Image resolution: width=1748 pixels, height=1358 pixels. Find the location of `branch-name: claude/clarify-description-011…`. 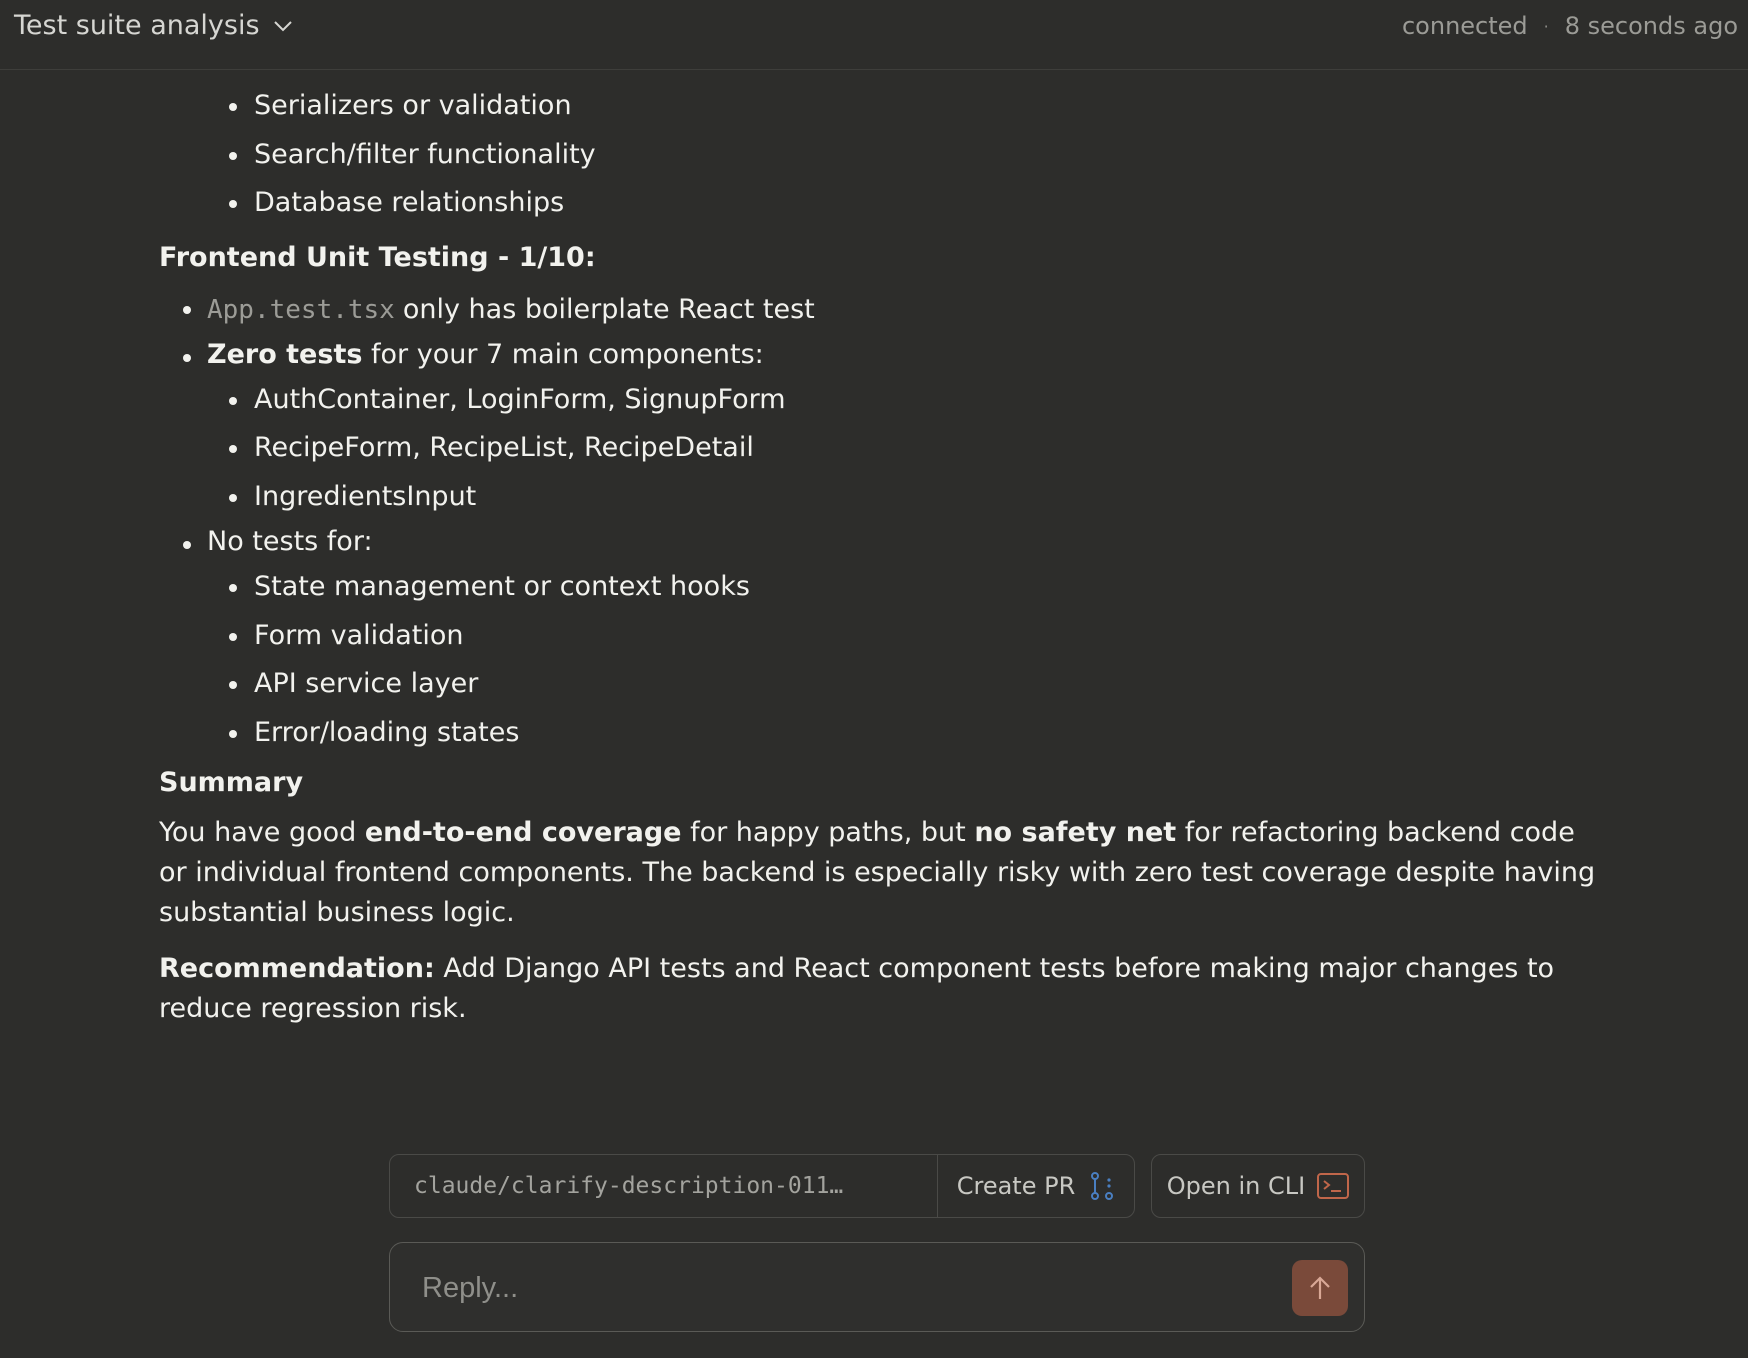

branch-name: claude/clarify-description-011… is located at coordinates (664, 1186).